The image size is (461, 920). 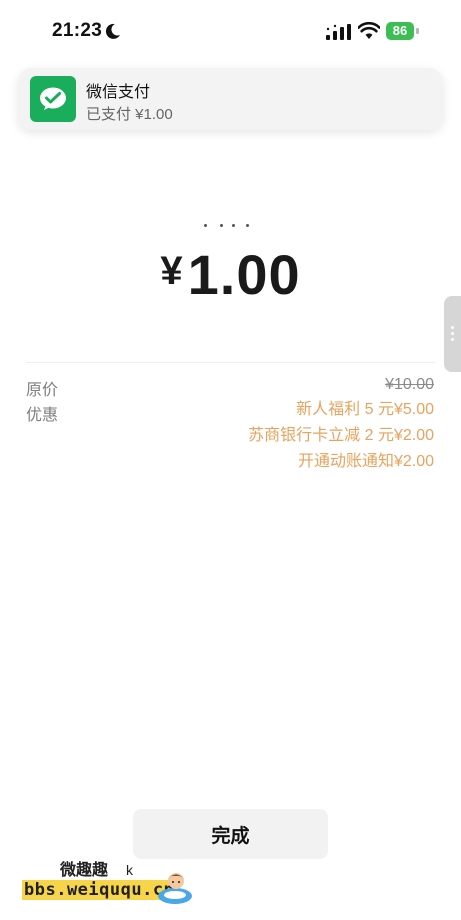 What do you see at coordinates (172, 271) in the screenshot?
I see `currency-symbol: ¥` at bounding box center [172, 271].